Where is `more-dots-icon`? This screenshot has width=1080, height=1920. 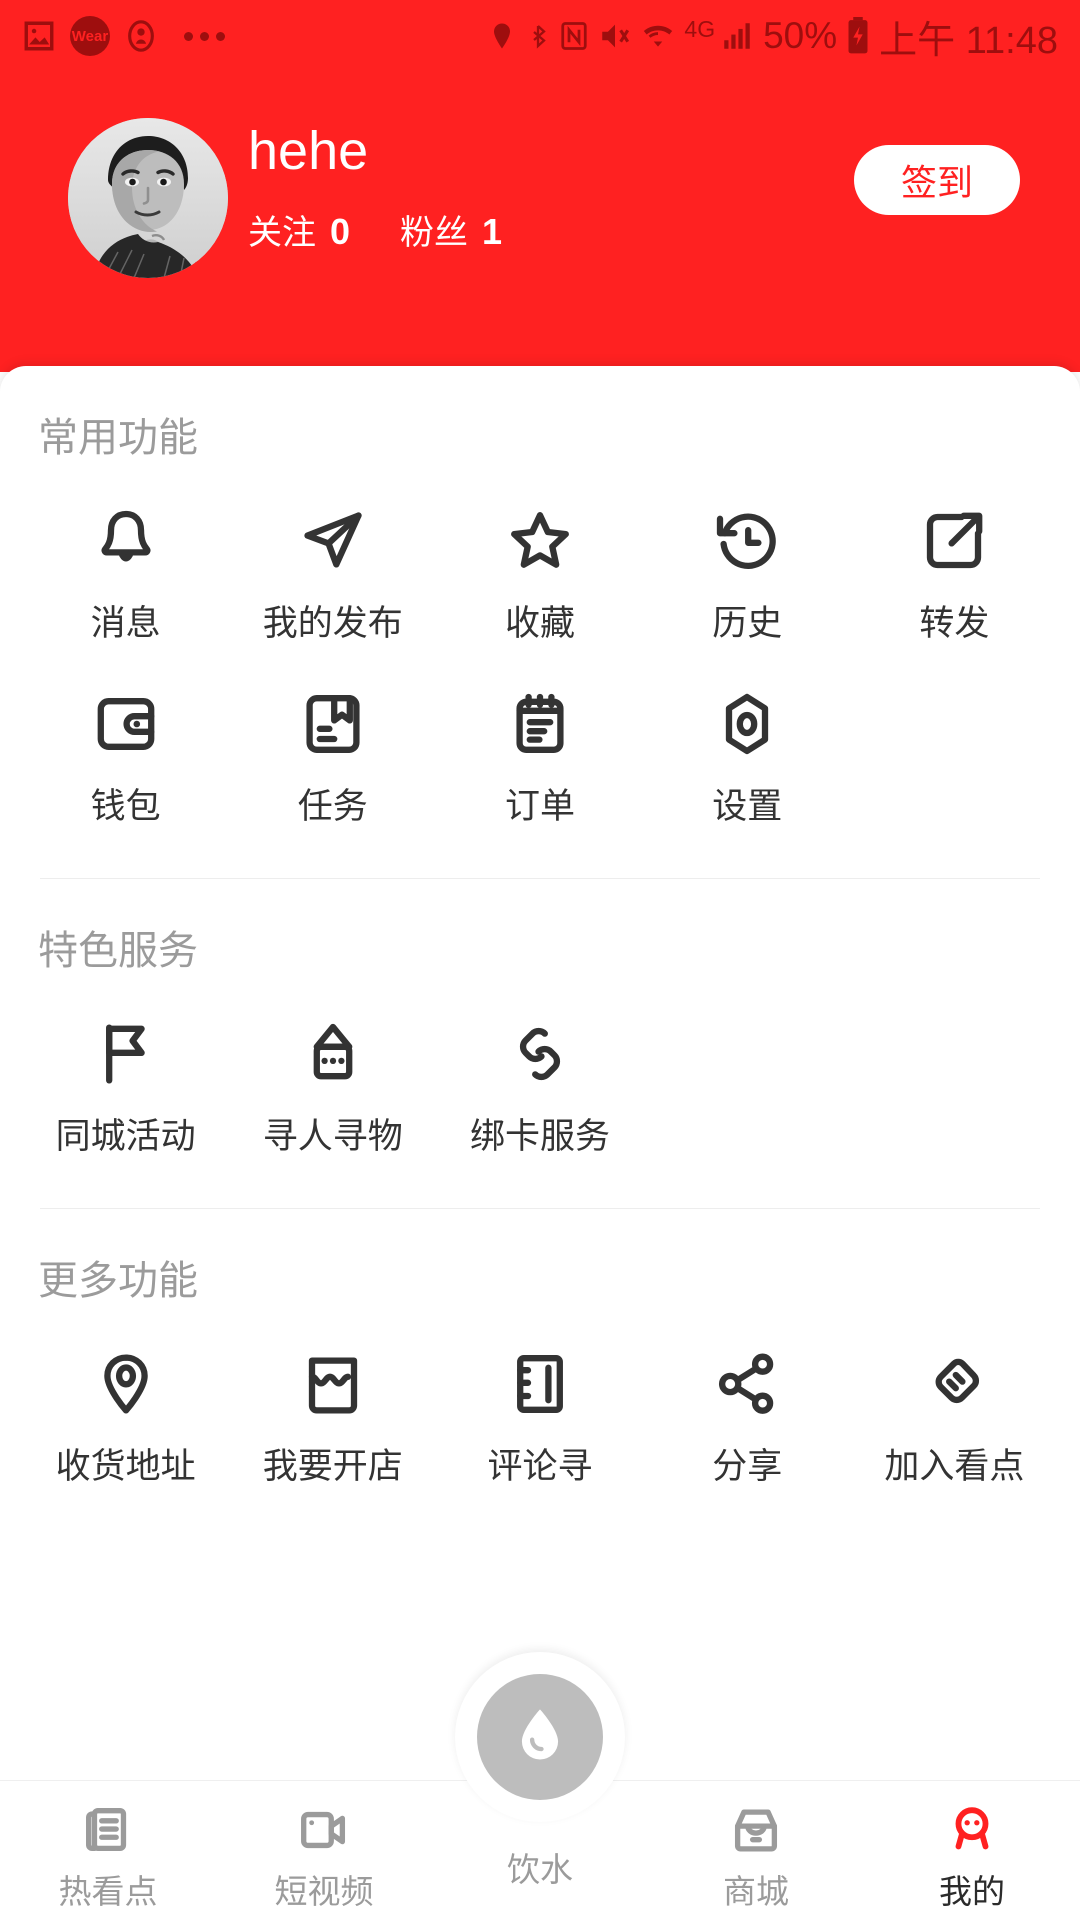
more-dots-icon is located at coordinates (204, 36).